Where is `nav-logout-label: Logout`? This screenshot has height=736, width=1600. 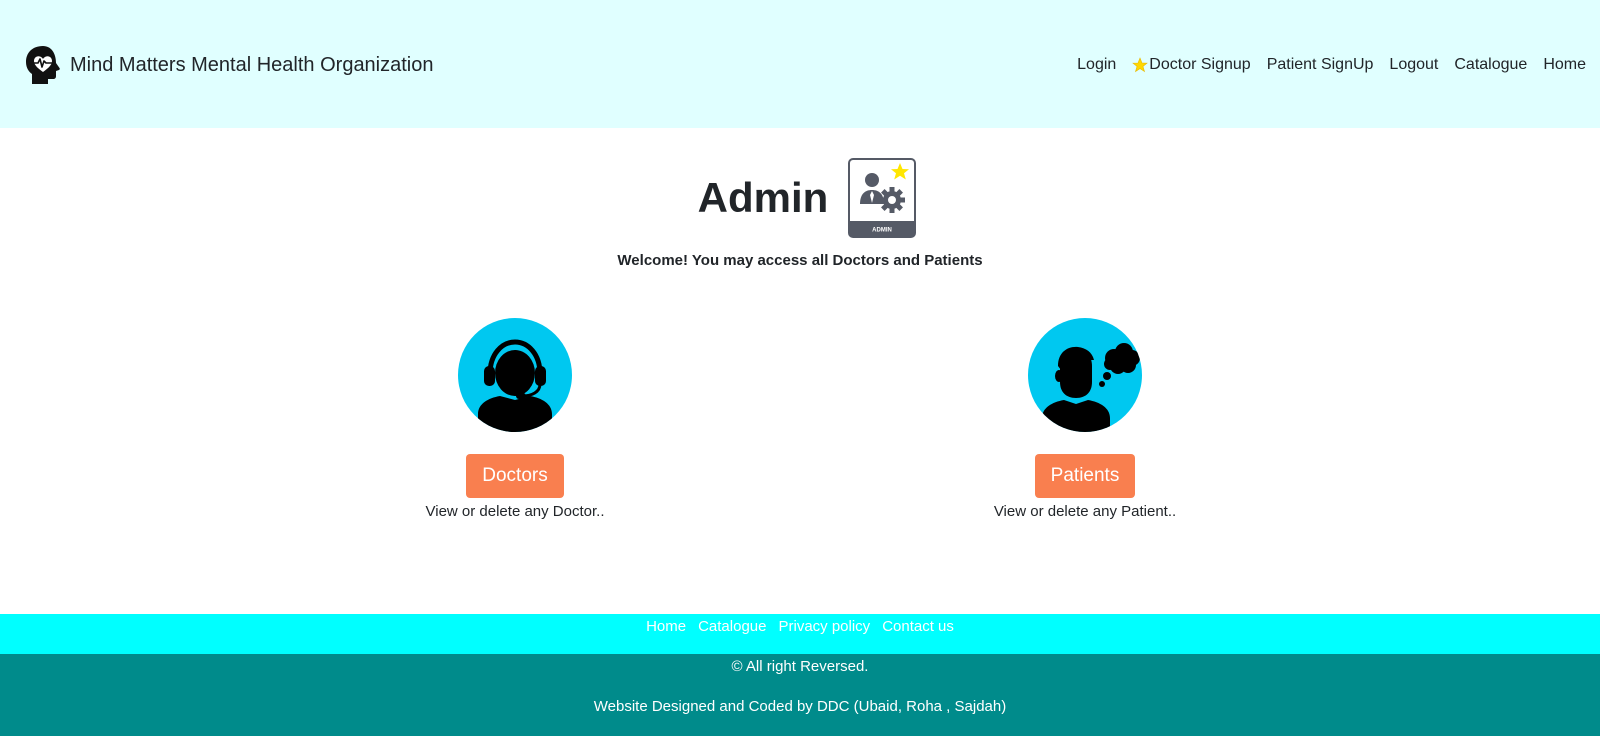
nav-logout-label: Logout is located at coordinates (1414, 64).